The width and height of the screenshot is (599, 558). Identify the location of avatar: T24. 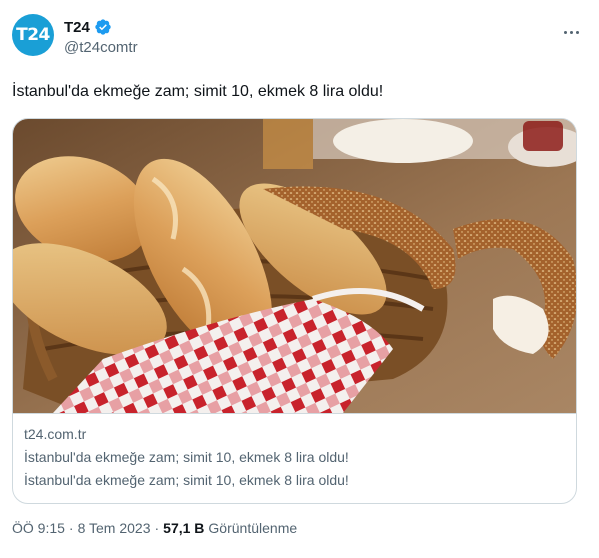
(33, 35).